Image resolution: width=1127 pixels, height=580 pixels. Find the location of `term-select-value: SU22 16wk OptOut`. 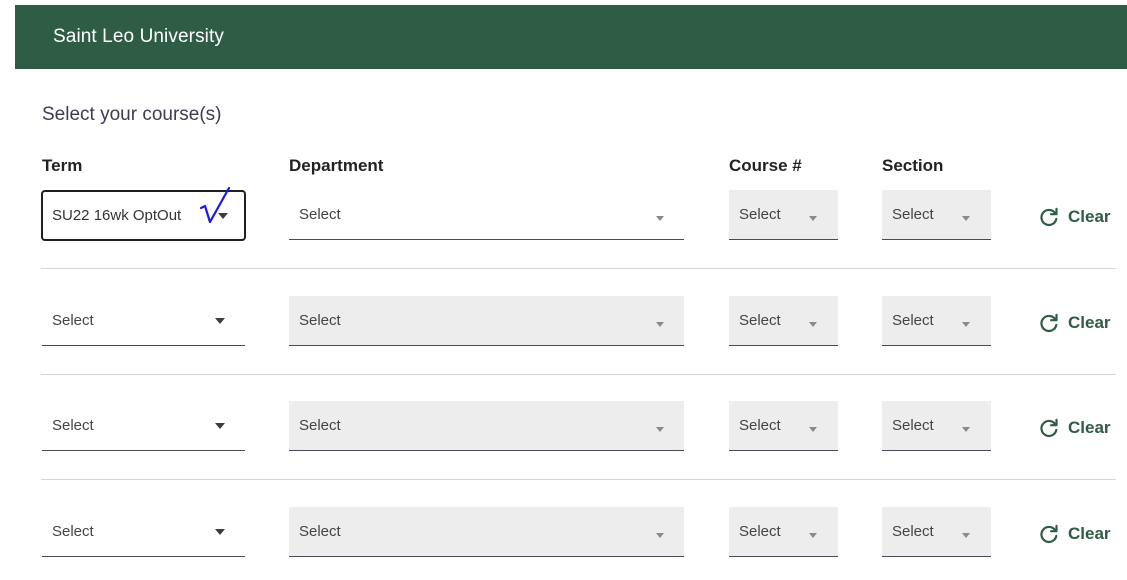

term-select-value: SU22 16wk OptOut is located at coordinates (117, 215).